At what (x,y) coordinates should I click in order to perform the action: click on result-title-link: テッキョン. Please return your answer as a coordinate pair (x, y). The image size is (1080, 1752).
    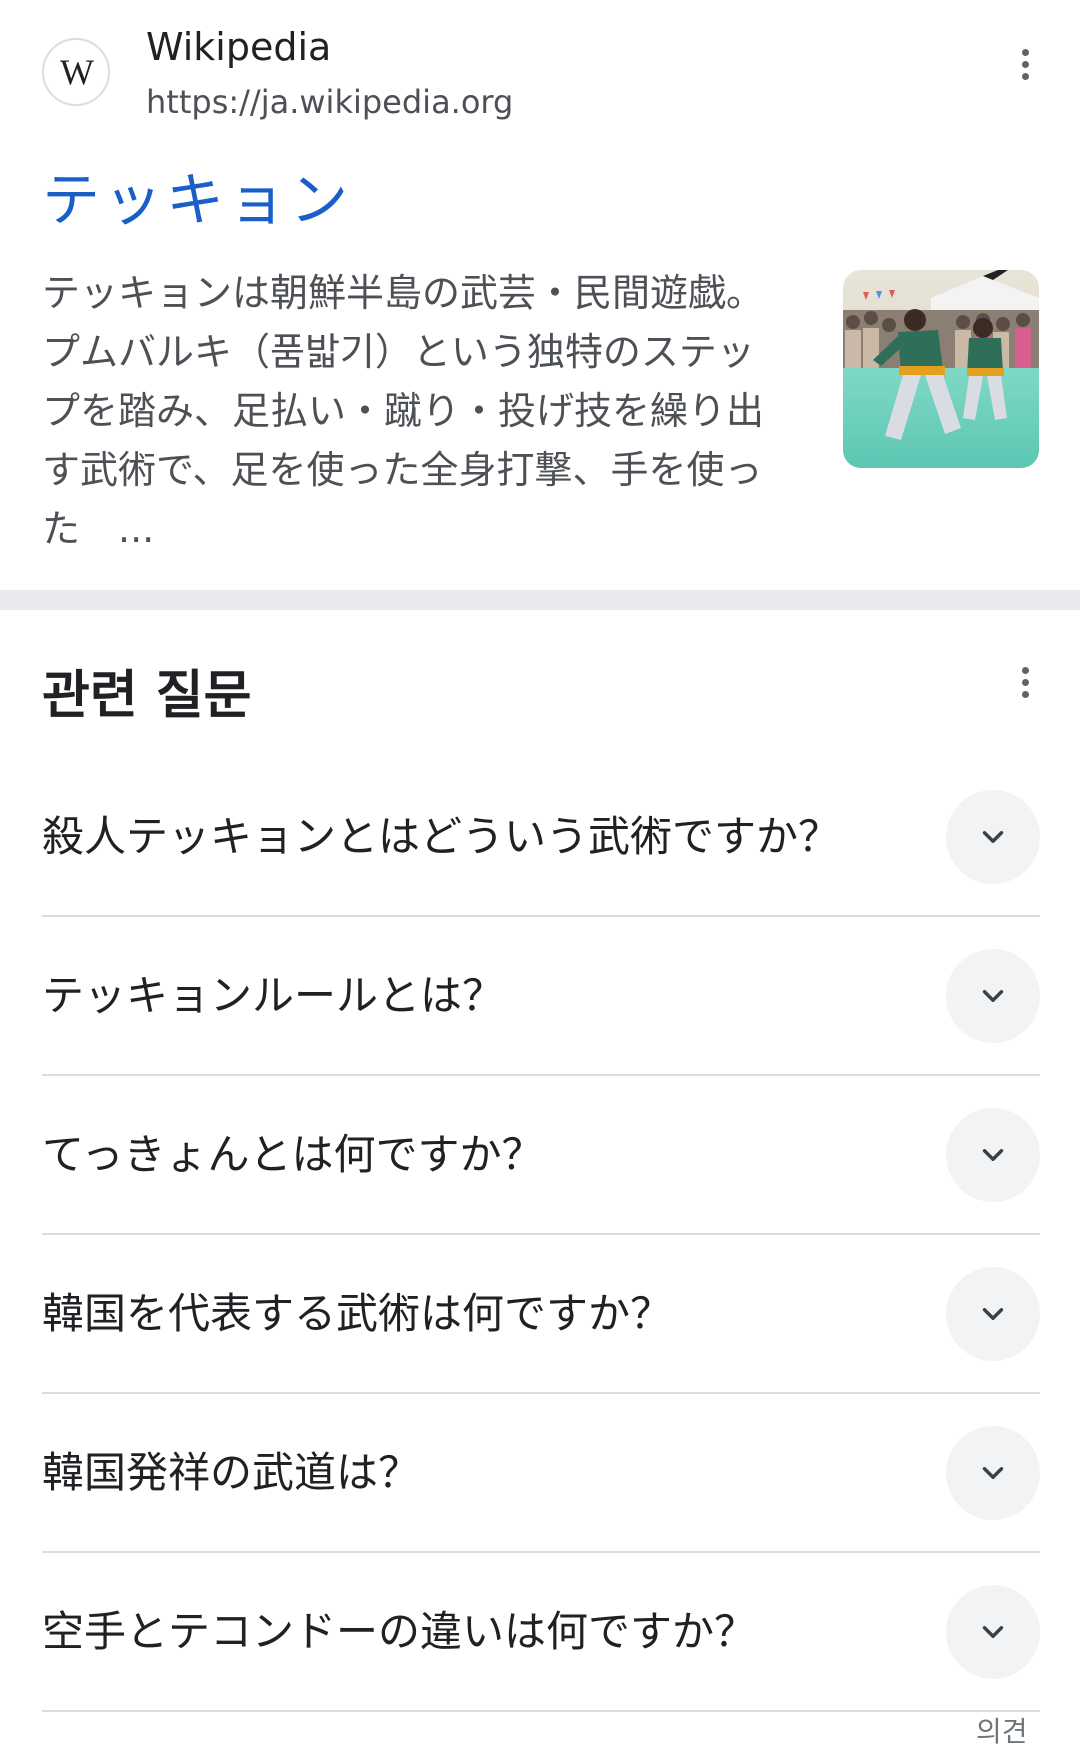
    Looking at the image, I should click on (197, 200).